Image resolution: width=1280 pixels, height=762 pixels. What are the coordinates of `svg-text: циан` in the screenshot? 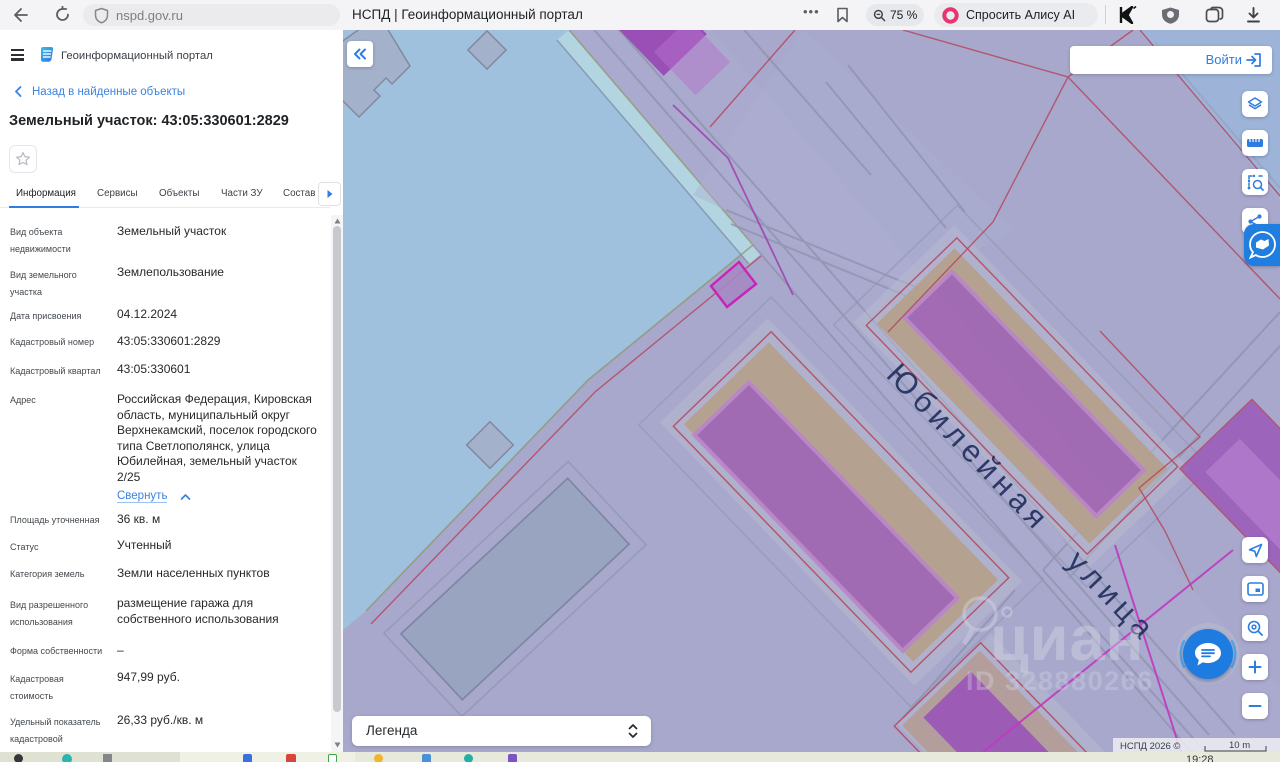 It's located at (1067, 639).